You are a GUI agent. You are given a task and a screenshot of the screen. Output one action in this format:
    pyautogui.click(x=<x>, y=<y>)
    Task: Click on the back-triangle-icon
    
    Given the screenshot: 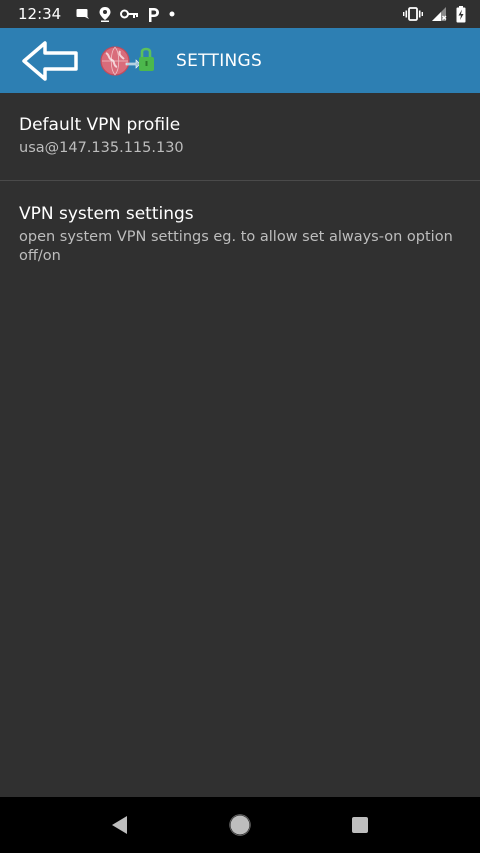 What is the action you would take?
    pyautogui.click(x=119, y=825)
    